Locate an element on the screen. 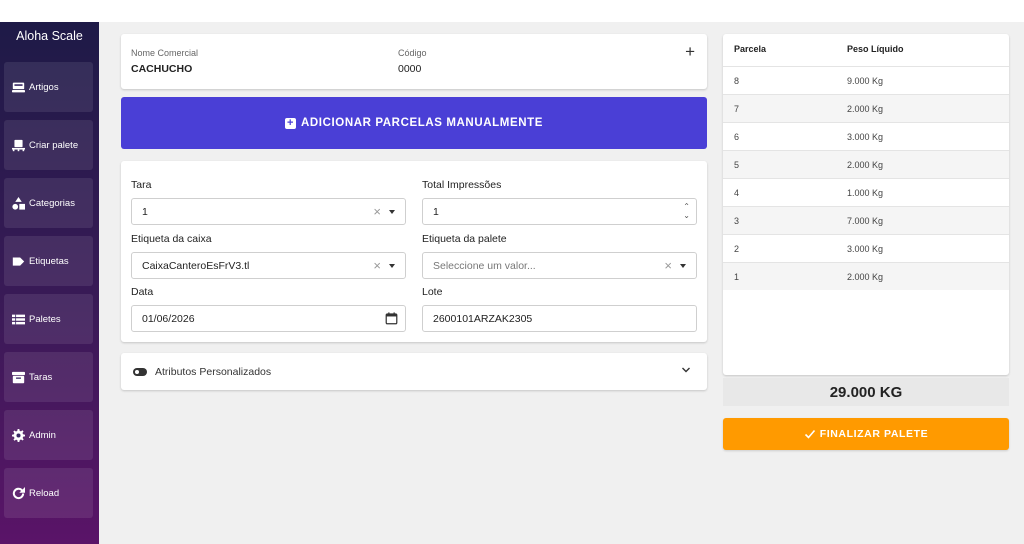 This screenshot has height=544, width=1024. sidebar-item-taras: Taras is located at coordinates (48, 377).